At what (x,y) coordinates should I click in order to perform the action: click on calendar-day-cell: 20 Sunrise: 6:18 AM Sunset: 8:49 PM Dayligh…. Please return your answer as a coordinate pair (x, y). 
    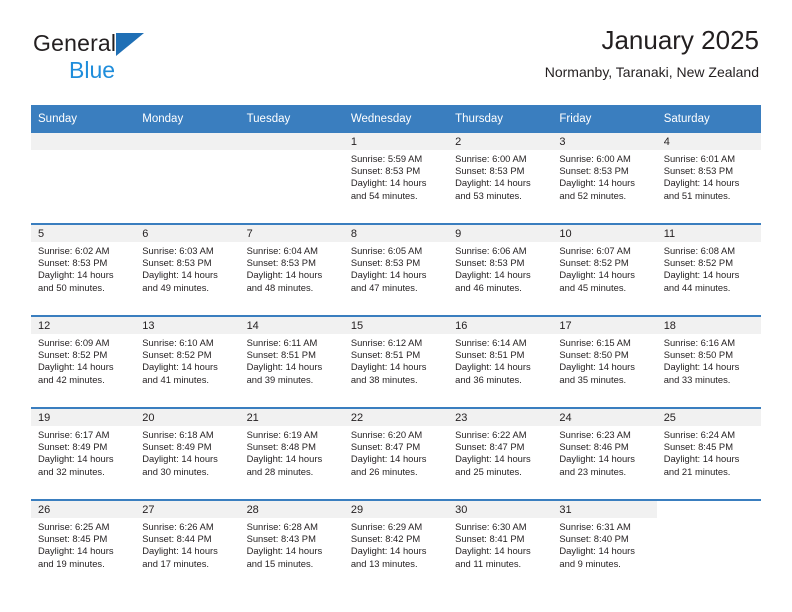
    Looking at the image, I should click on (187, 454).